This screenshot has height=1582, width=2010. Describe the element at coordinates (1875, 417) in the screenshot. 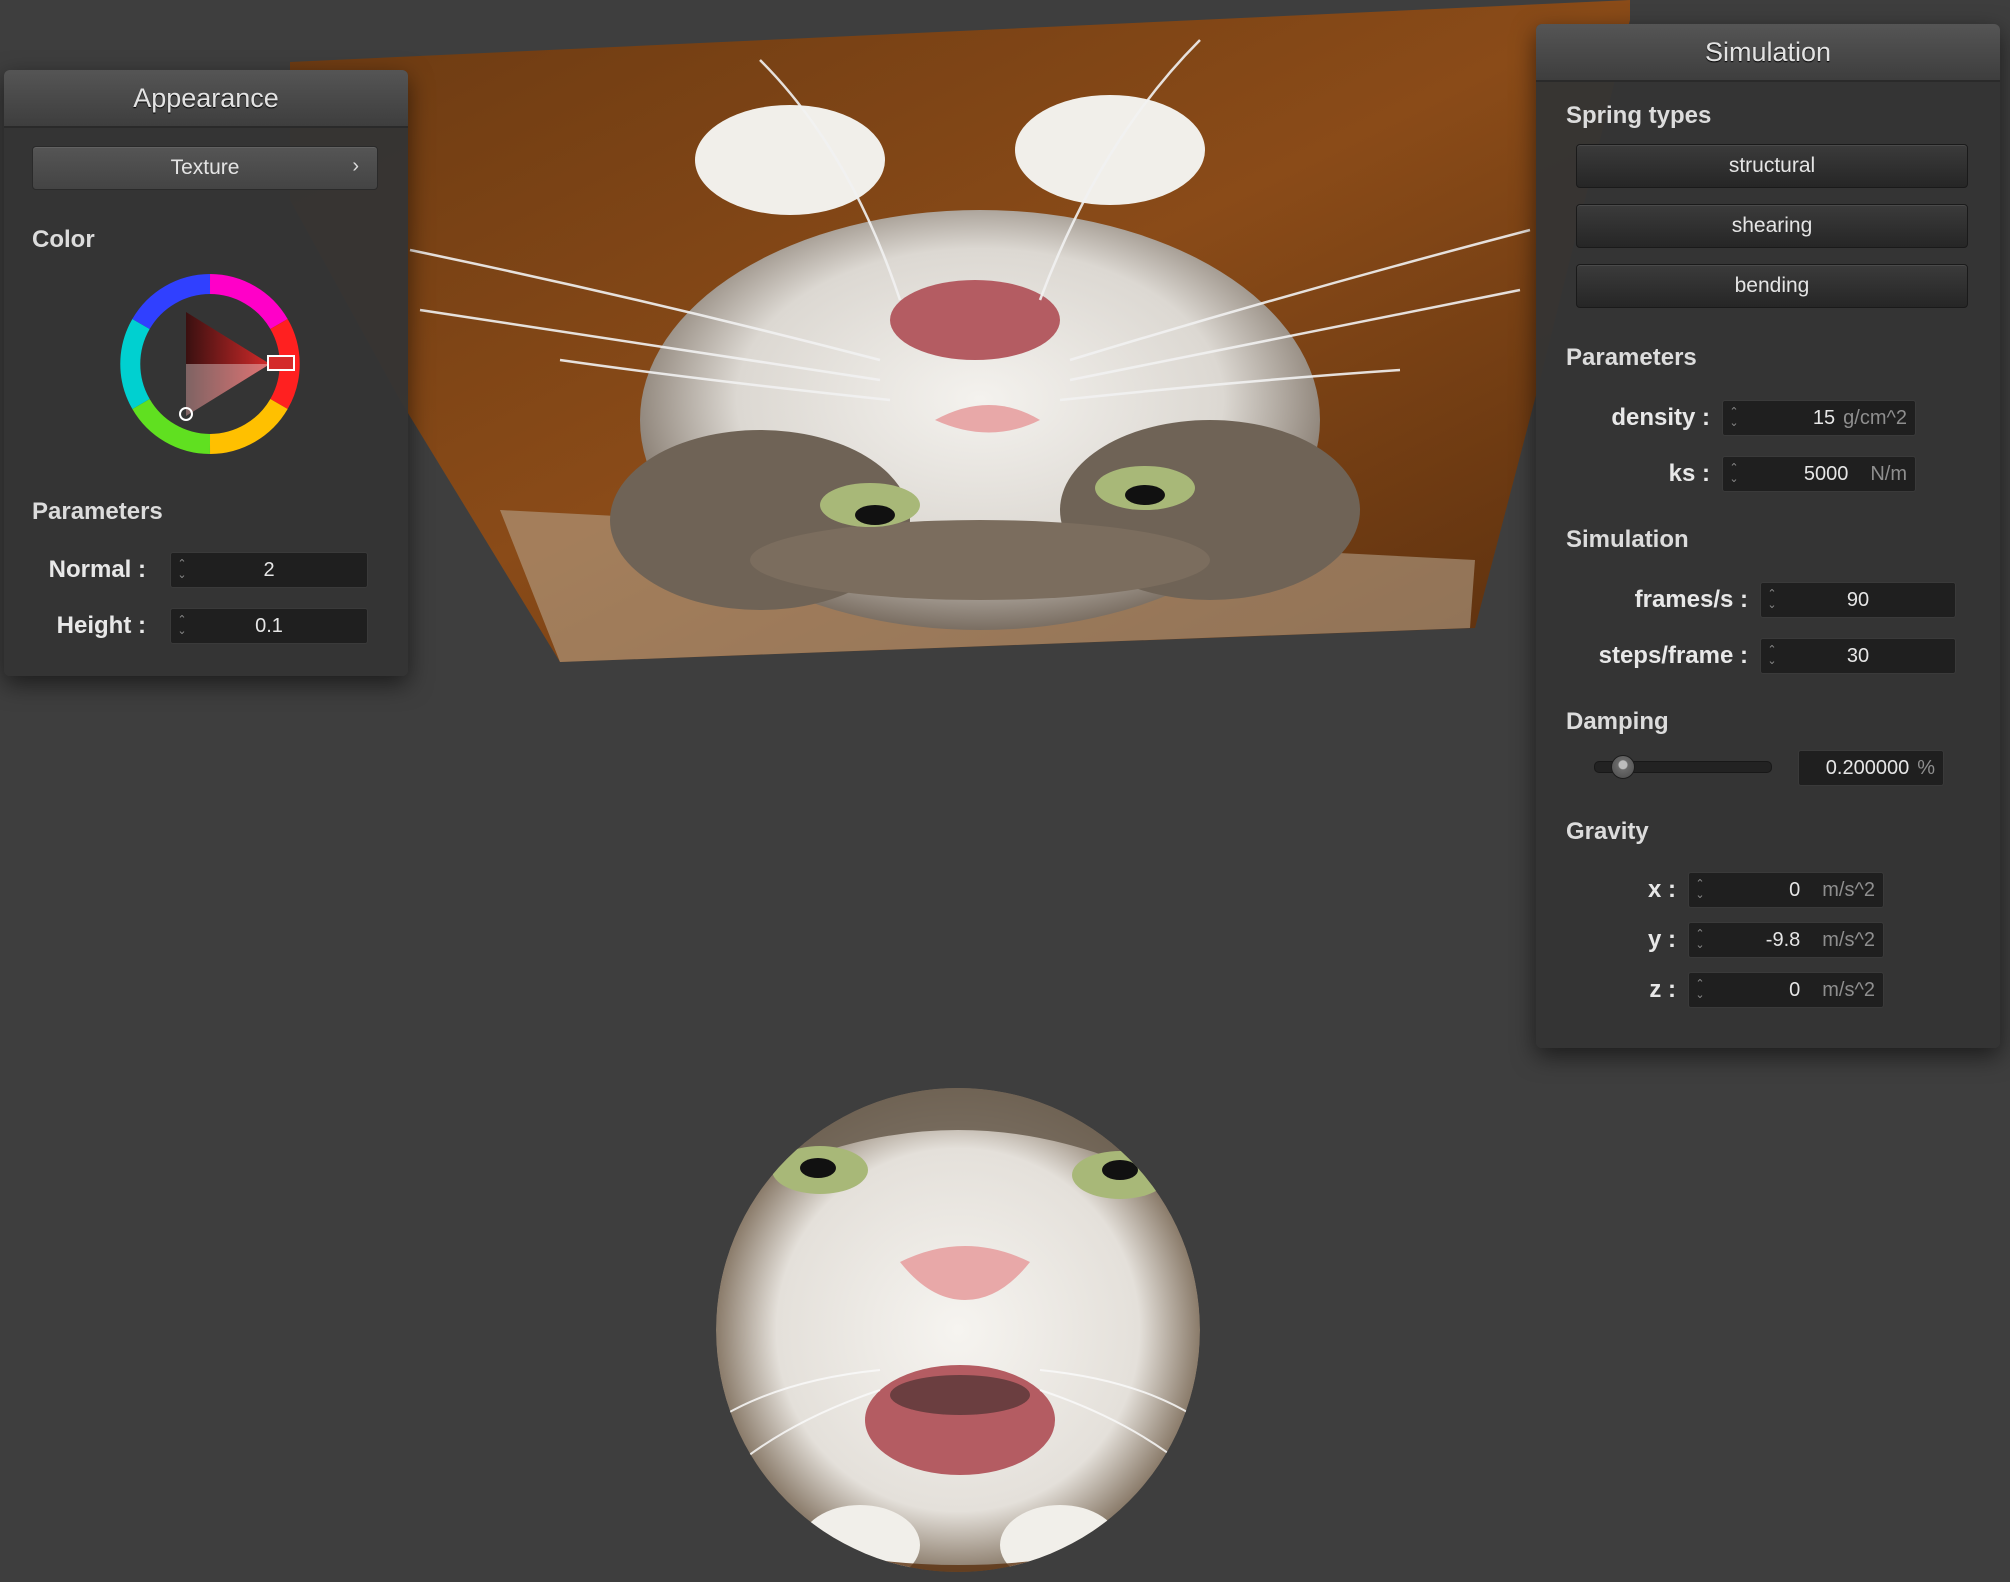

I see `density-unit: g/cm^2` at that location.